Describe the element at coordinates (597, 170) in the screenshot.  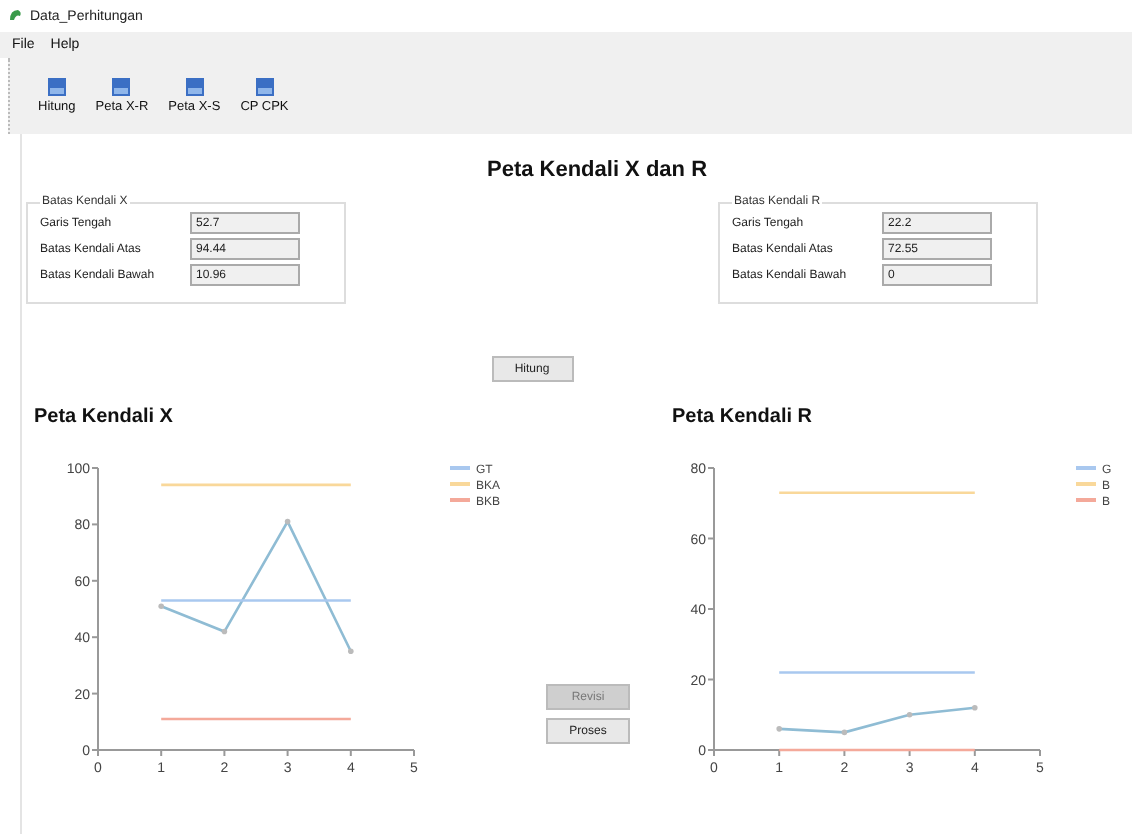
I see `page-heading: Peta Kendali X dan R` at that location.